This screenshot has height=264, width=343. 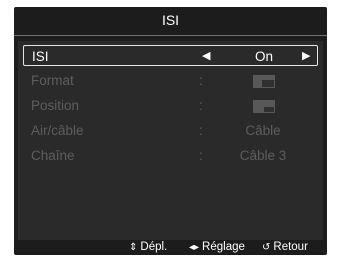 What do you see at coordinates (40, 56) in the screenshot?
I see `isi-label: ISI` at bounding box center [40, 56].